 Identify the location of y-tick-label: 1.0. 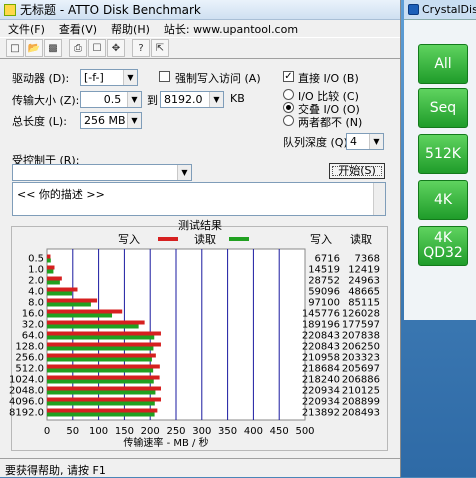
(36, 270).